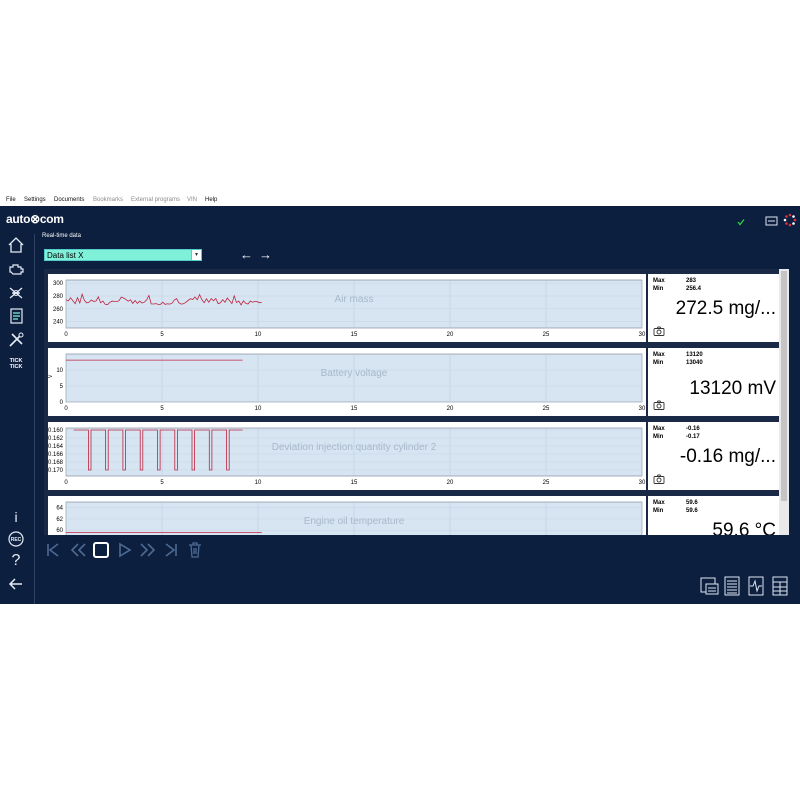  I want to click on signal-graph-svg: 0 5 10 15 20 25 30 300 280 260 240 Air mass, so click(349, 308).